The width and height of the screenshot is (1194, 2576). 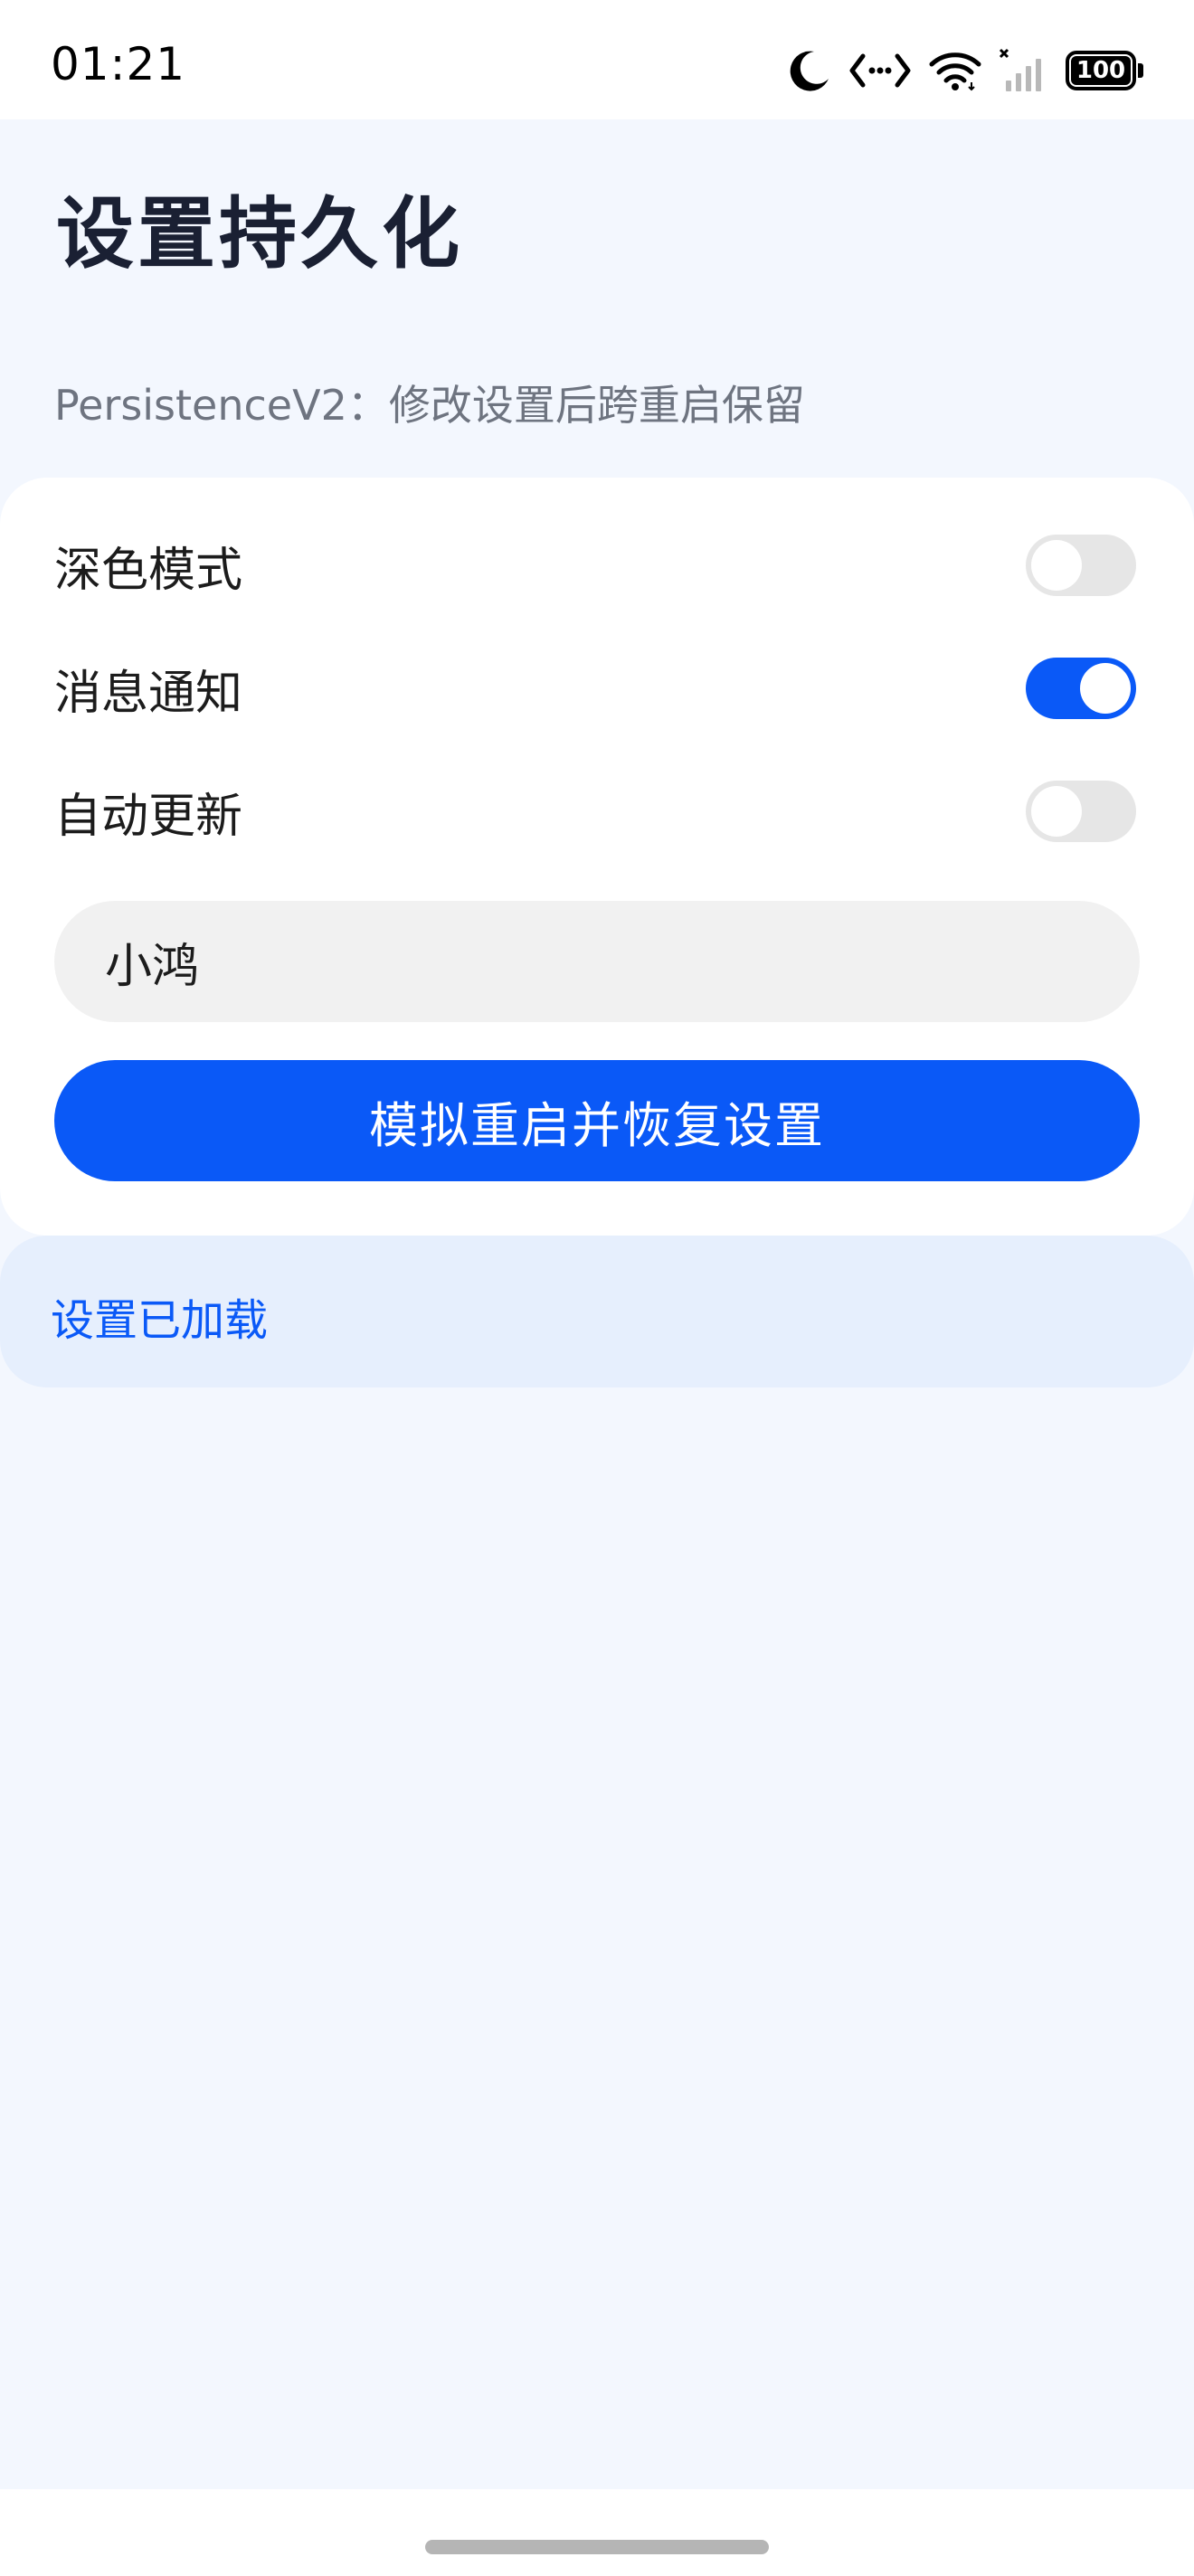 I want to click on dark-mode-toggle, so click(x=1081, y=566).